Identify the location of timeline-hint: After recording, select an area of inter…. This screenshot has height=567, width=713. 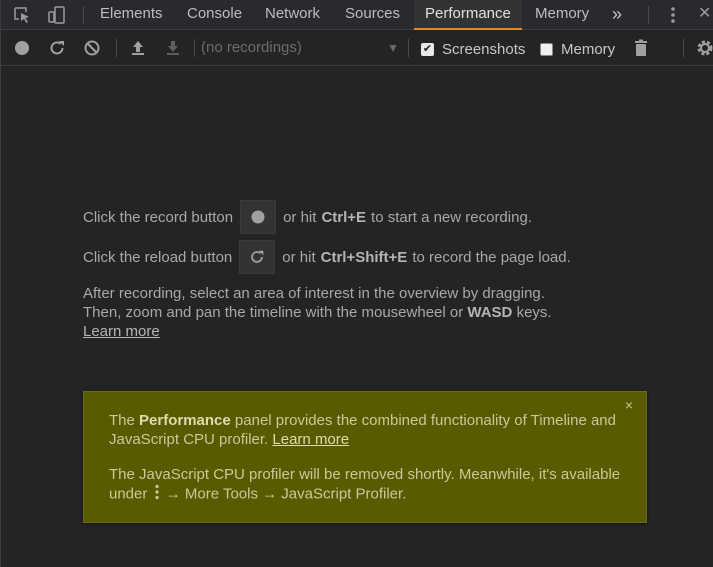
(383, 312).